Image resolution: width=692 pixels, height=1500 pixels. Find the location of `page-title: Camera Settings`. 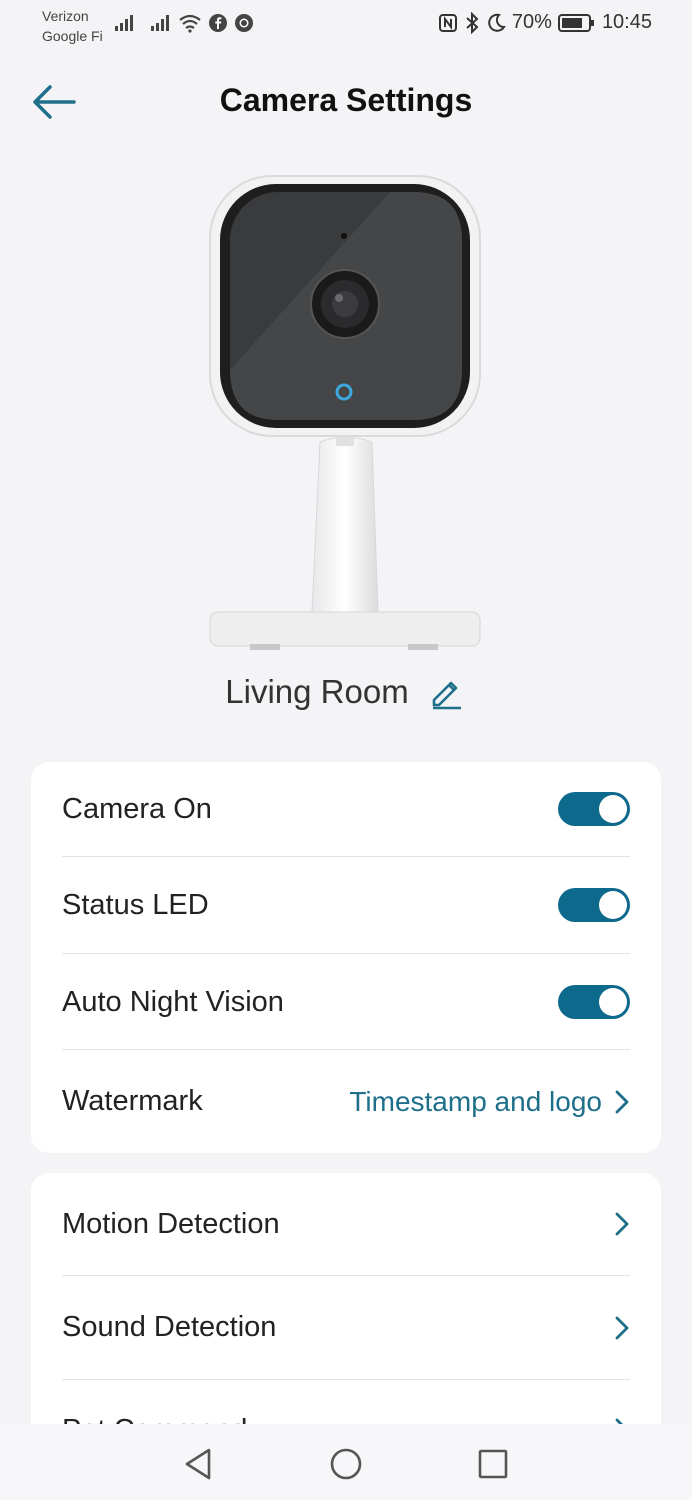

page-title: Camera Settings is located at coordinates (346, 100).